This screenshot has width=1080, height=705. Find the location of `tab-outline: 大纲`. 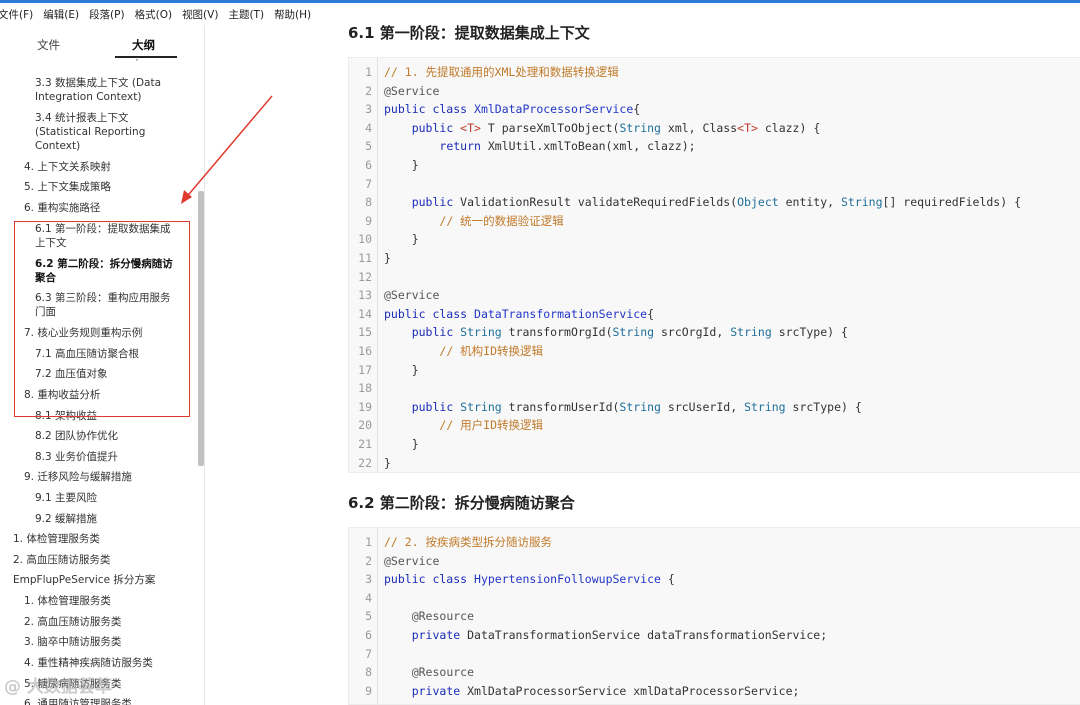

tab-outline: 大纲 is located at coordinates (143, 45).